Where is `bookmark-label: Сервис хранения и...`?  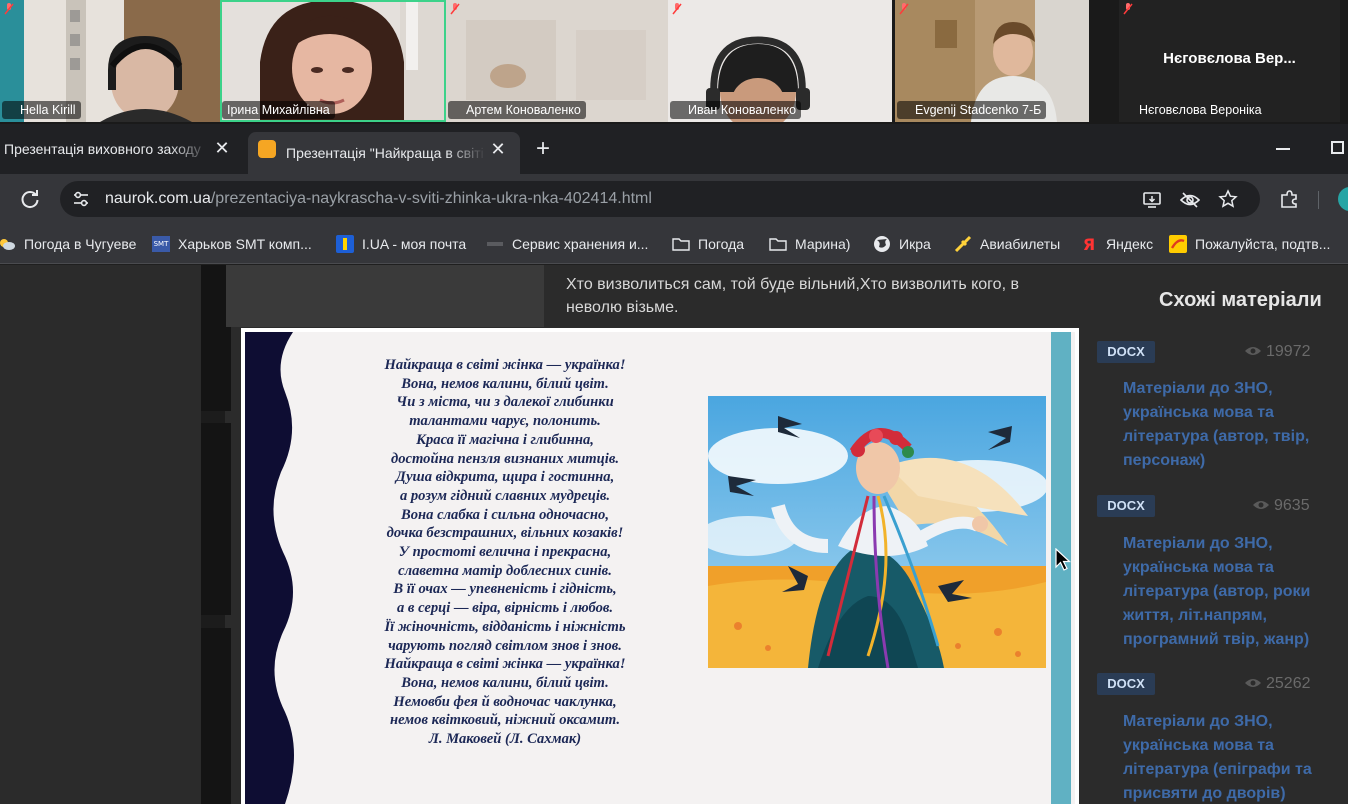
bookmark-label: Сервис хранения и... is located at coordinates (580, 244).